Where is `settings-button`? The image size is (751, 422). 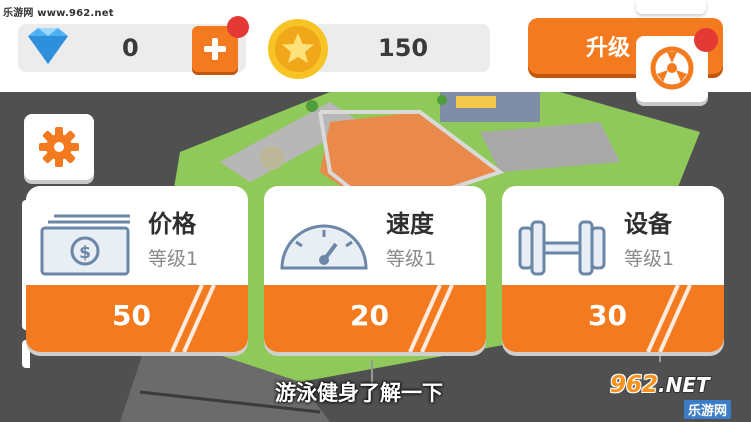
settings-button is located at coordinates (59, 147).